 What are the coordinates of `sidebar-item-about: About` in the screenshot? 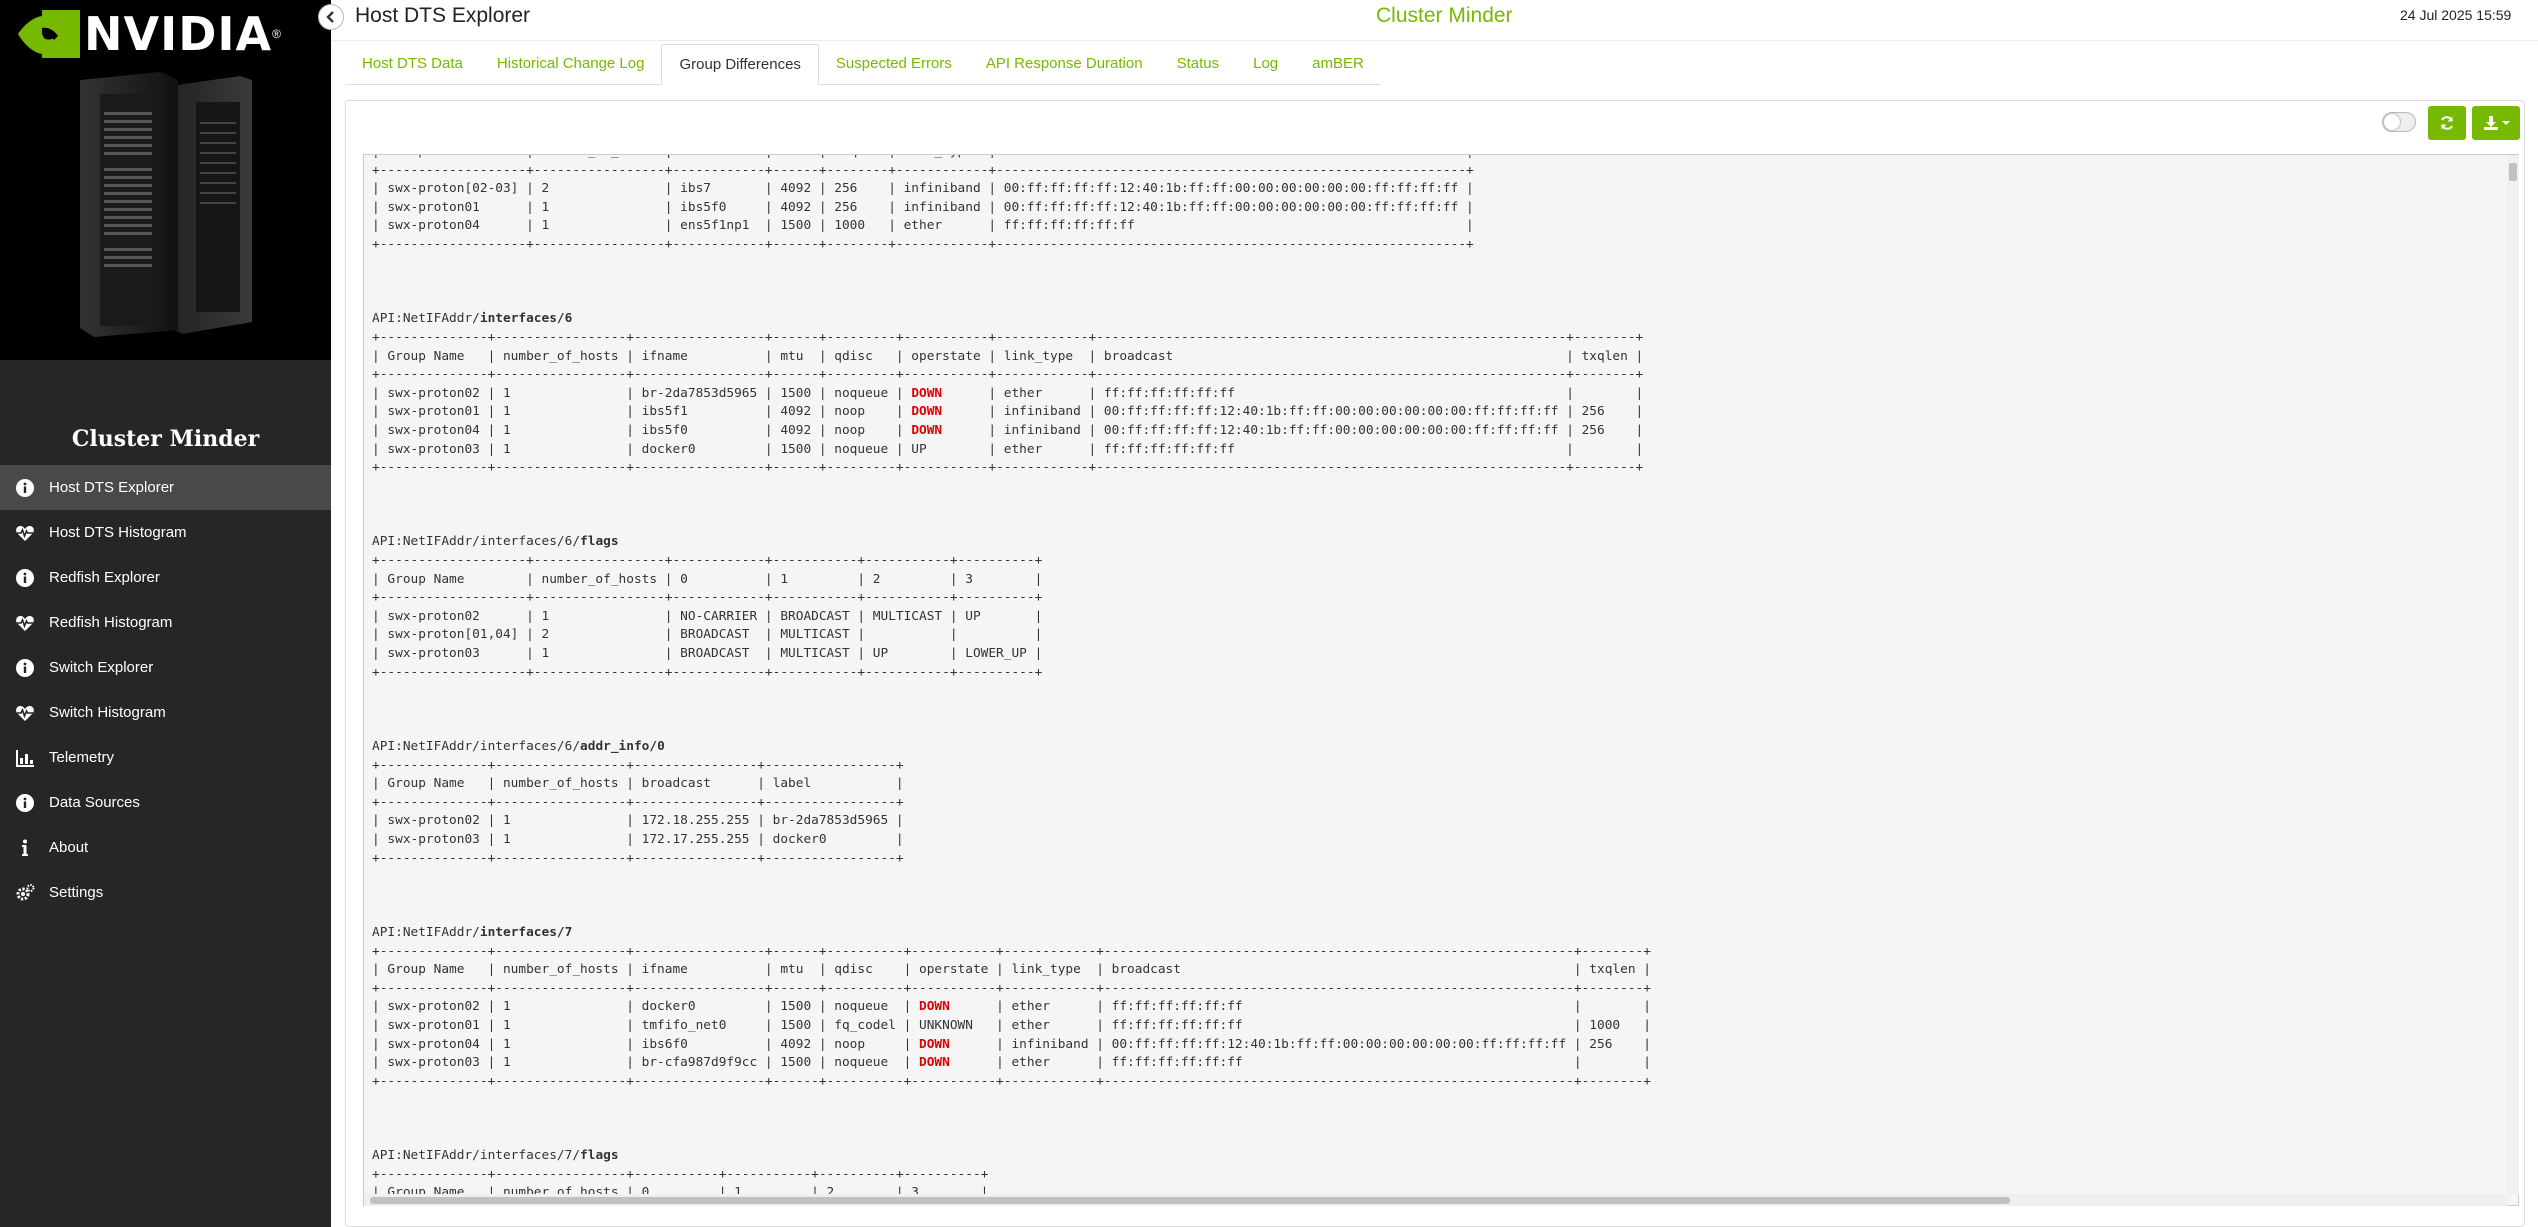 It's located at (165, 847).